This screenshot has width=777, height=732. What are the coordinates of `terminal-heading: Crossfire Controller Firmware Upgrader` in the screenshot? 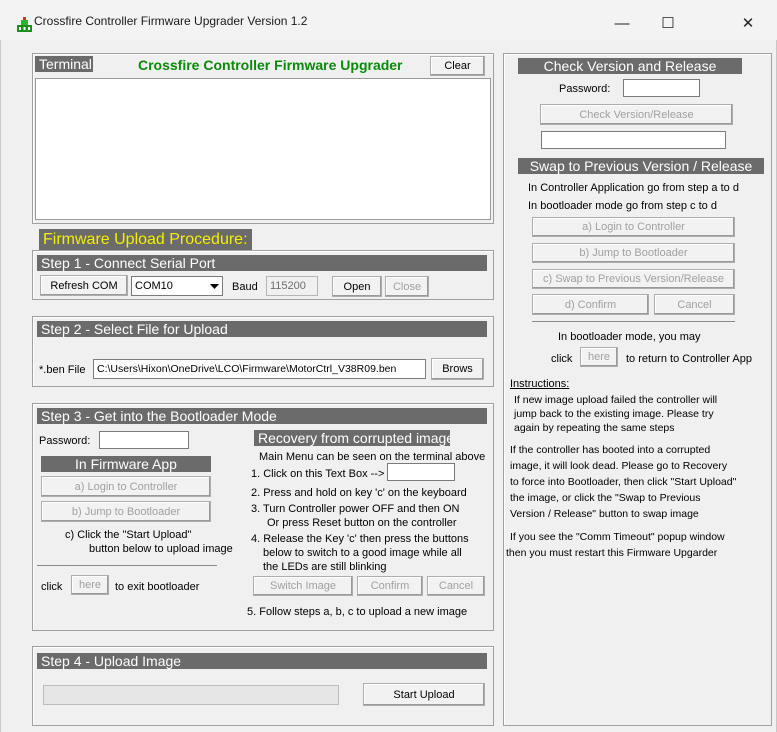 It's located at (270, 65).